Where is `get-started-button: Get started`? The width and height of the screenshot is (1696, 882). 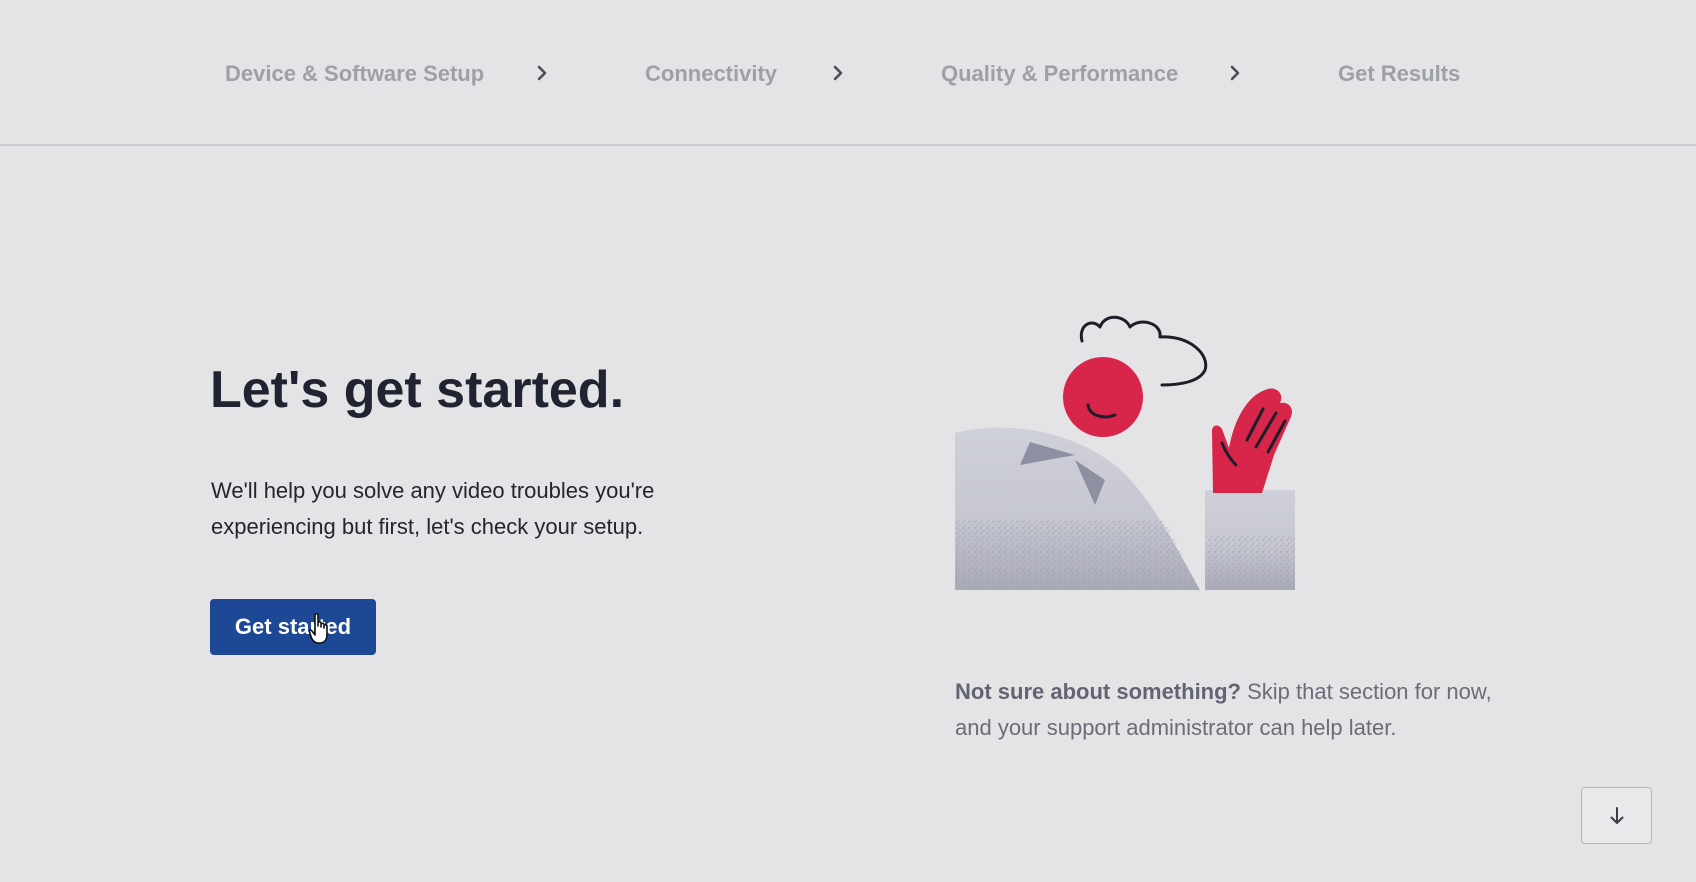
get-started-button: Get started is located at coordinates (293, 627).